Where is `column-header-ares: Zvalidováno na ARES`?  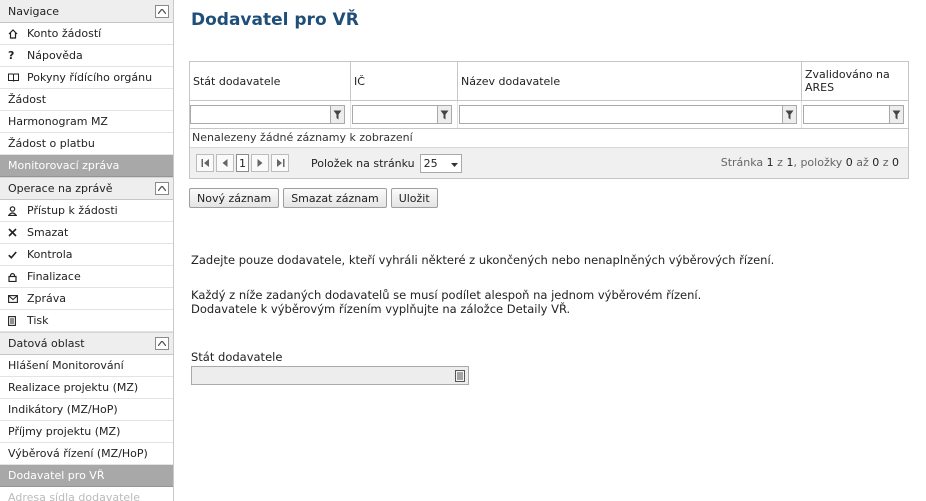
column-header-ares: Zvalidováno na ARES is located at coordinates (855, 81).